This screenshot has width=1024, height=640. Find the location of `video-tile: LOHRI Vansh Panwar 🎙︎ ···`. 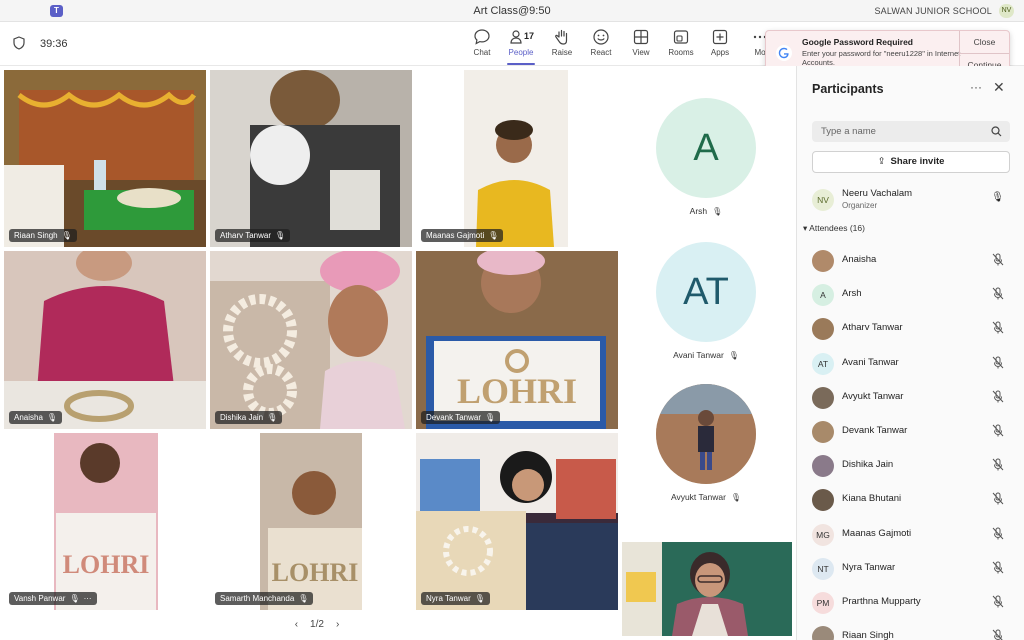

video-tile: LOHRI Vansh Panwar 🎙︎ ··· is located at coordinates (105, 521).